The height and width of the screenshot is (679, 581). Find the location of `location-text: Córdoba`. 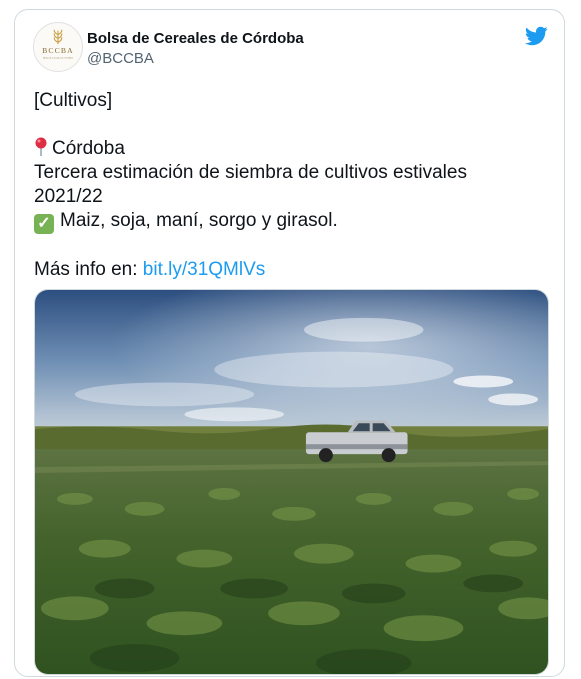

location-text: Córdoba is located at coordinates (88, 148).